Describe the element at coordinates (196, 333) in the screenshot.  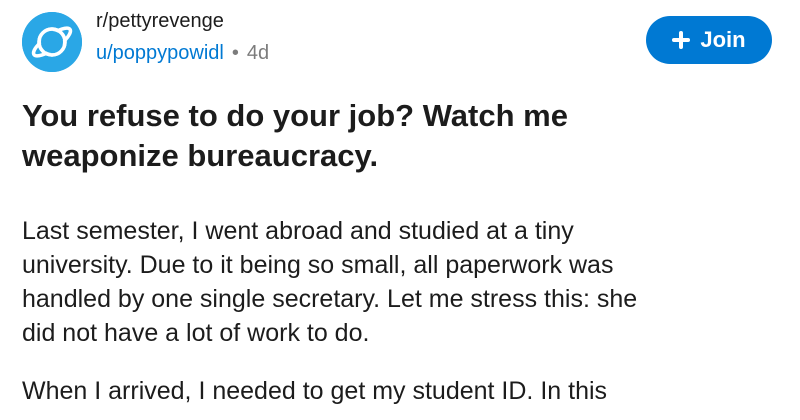
I see `body-line: did not have a lot of work to do.` at that location.